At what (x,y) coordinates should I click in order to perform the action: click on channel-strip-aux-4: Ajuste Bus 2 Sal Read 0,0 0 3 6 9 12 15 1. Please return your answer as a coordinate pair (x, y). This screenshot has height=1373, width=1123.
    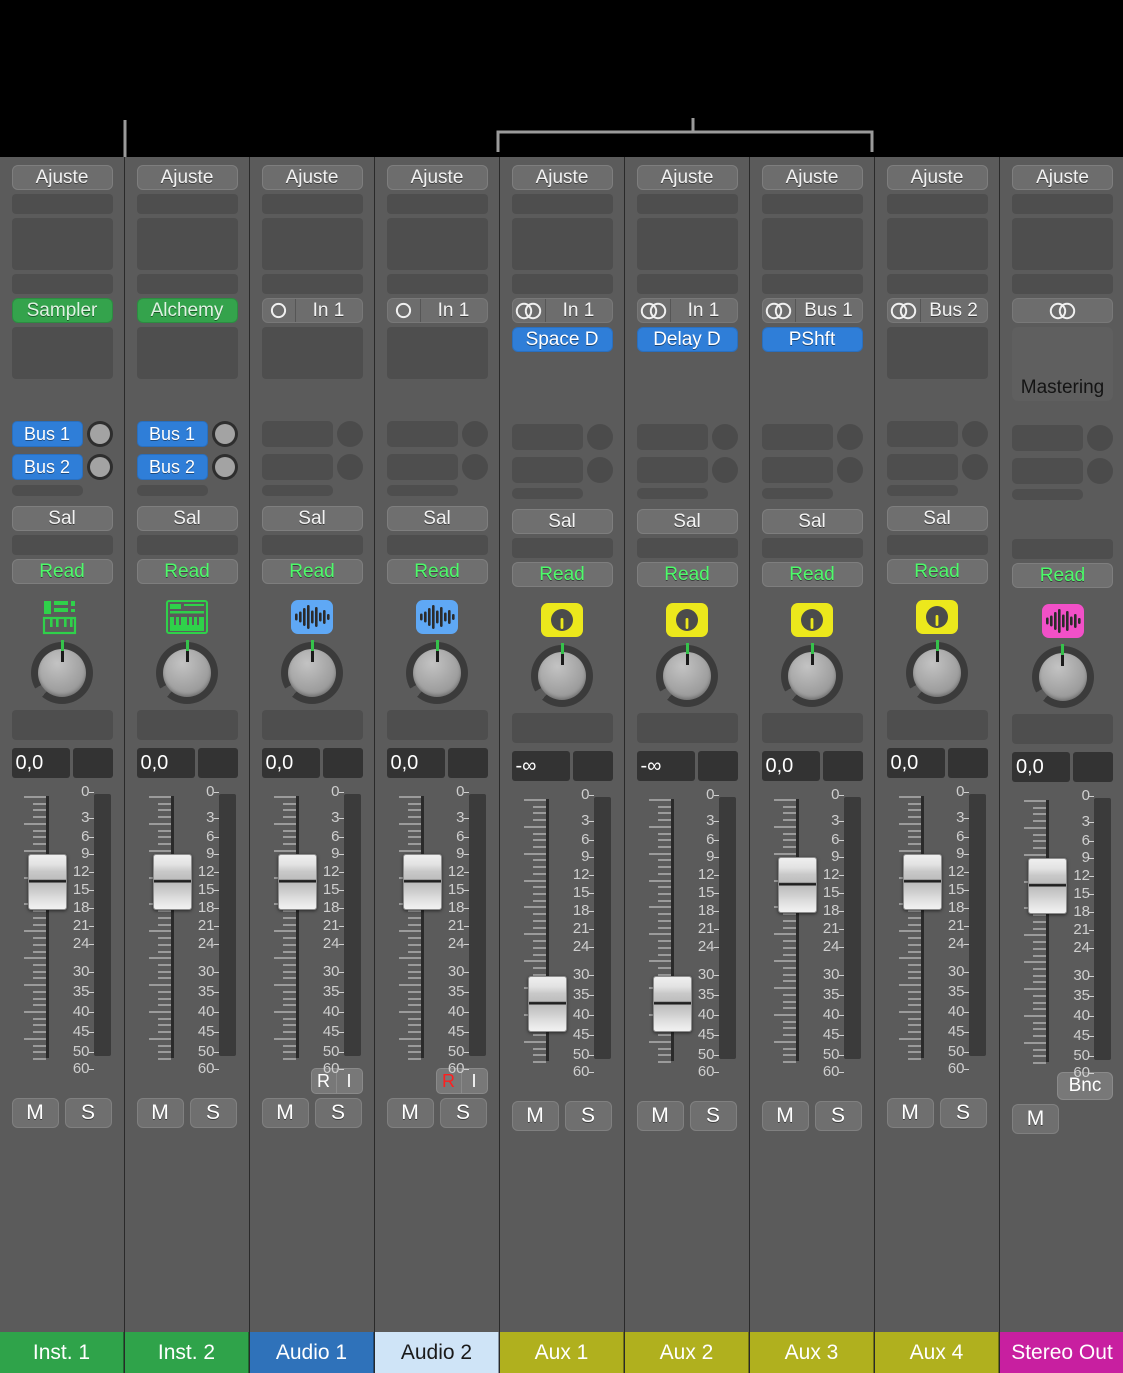
    Looking at the image, I should click on (937, 765).